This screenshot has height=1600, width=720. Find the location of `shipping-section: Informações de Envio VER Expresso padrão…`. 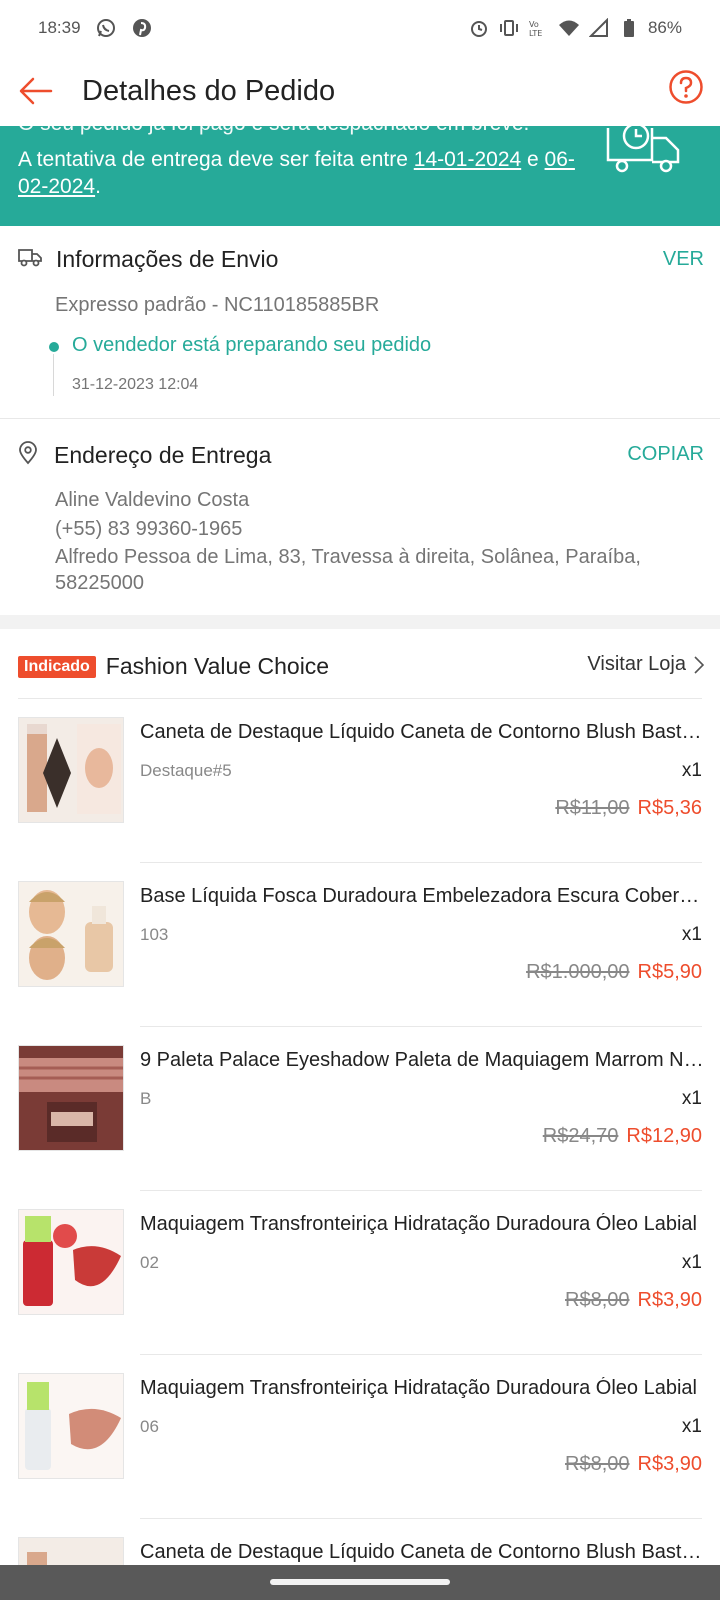

shipping-section: Informações de Envio VER Expresso padrão… is located at coordinates (360, 322).